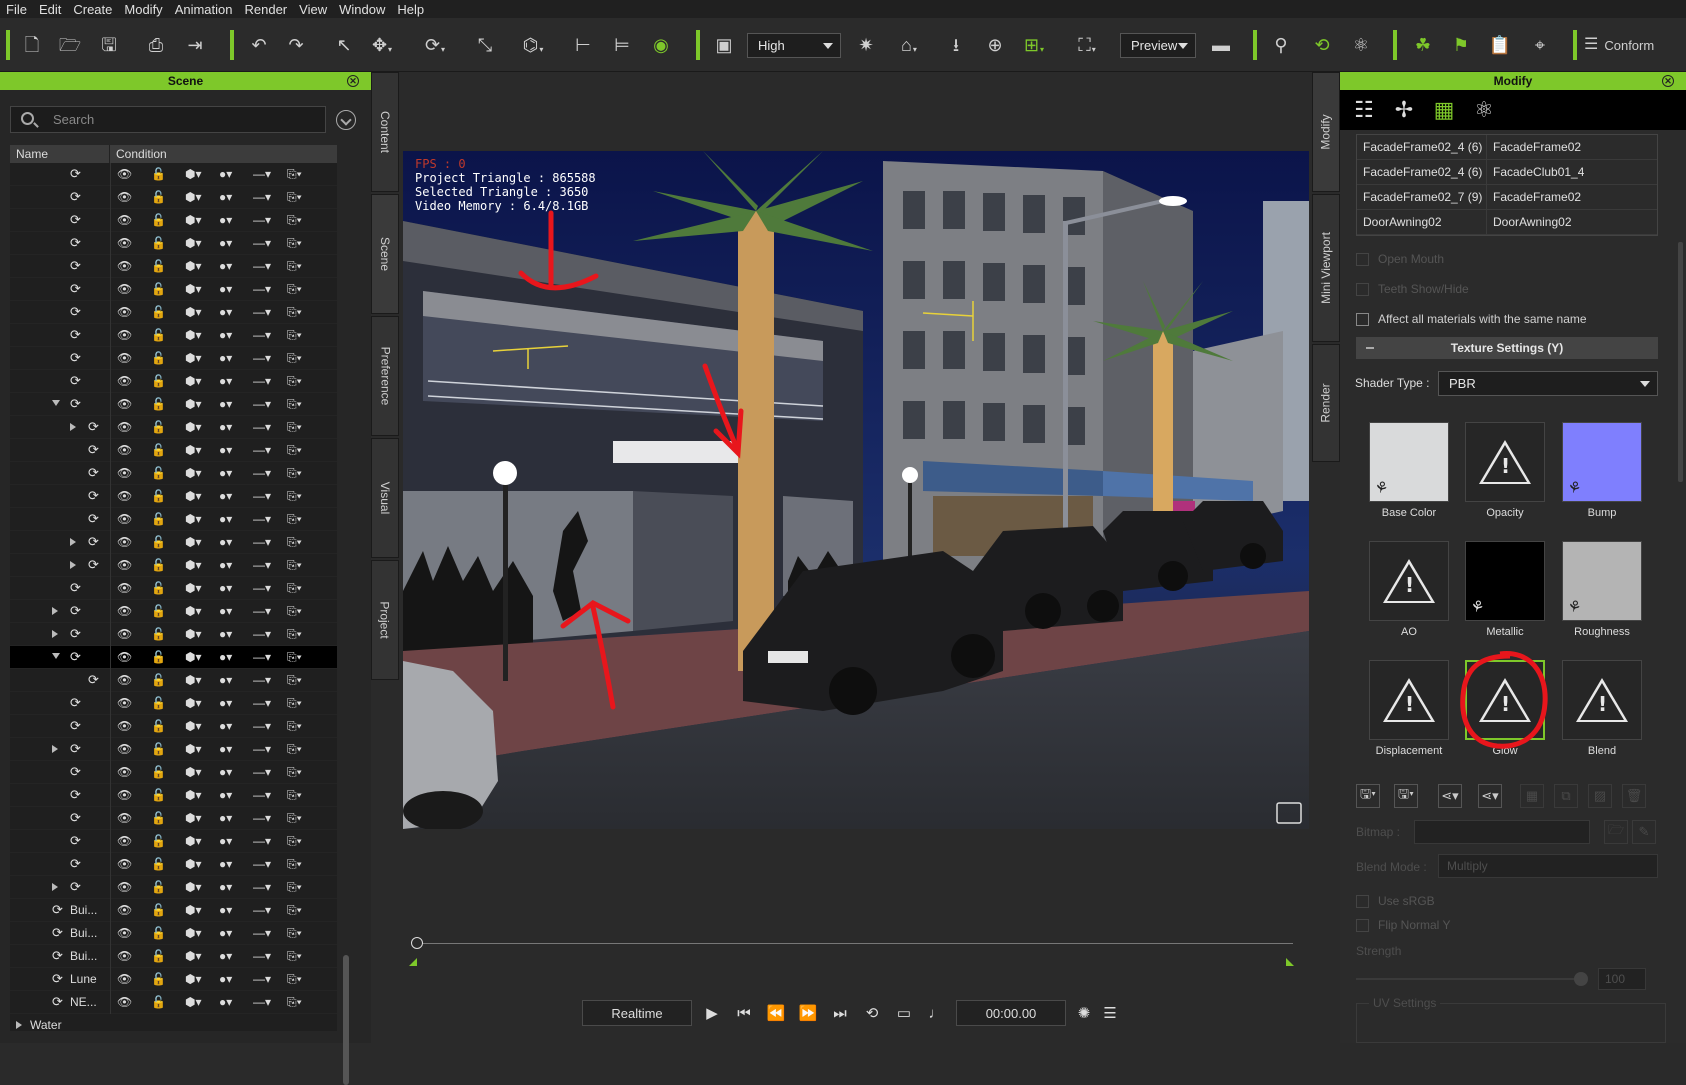 The height and width of the screenshot is (1085, 1686). Describe the element at coordinates (936, 1013) in the screenshot. I see `music-note-icon: ♩` at that location.